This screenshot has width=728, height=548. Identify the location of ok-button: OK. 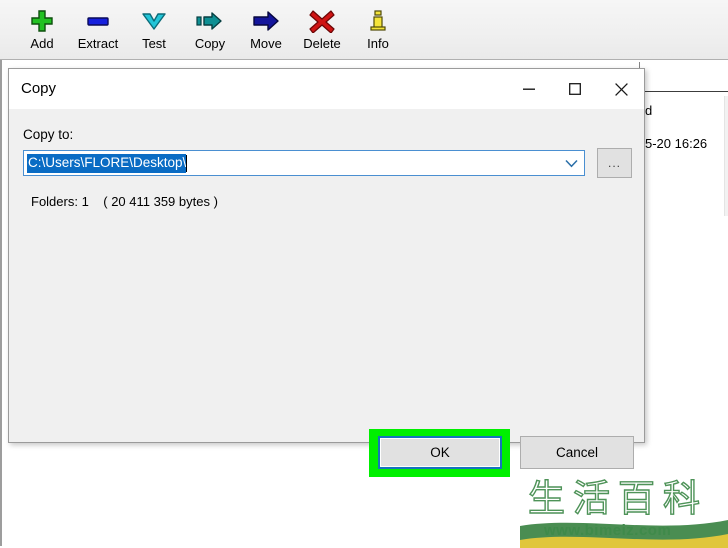
(440, 452).